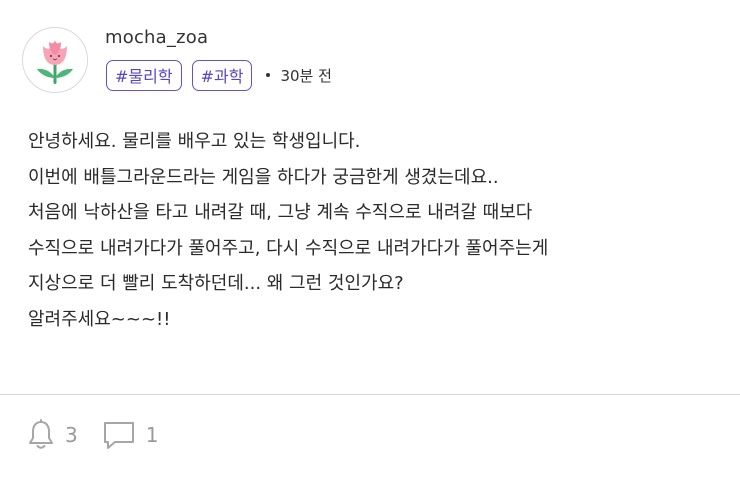  I want to click on body-line: 이번에 배틀그라운드라는 게임을 하다가 궁금한게 생겼는데요.., so click(263, 177).